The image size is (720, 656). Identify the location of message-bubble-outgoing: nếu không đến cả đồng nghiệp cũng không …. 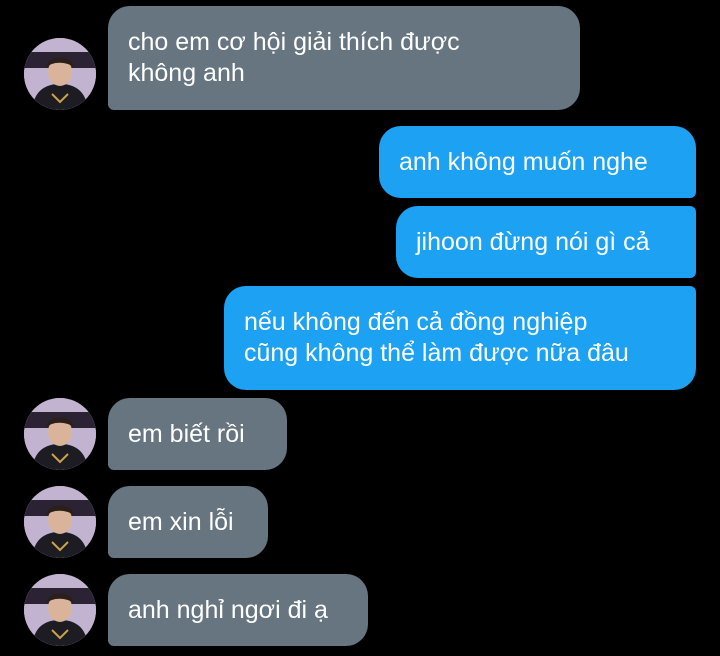
(460, 338).